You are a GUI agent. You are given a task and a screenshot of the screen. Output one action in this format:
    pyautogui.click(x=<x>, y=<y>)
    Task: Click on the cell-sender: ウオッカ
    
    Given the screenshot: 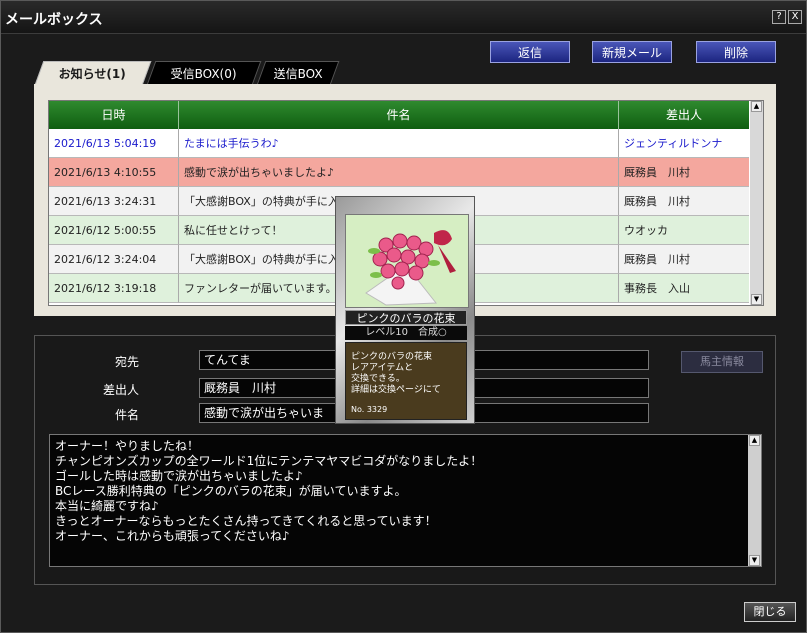 What is the action you would take?
    pyautogui.click(x=684, y=230)
    